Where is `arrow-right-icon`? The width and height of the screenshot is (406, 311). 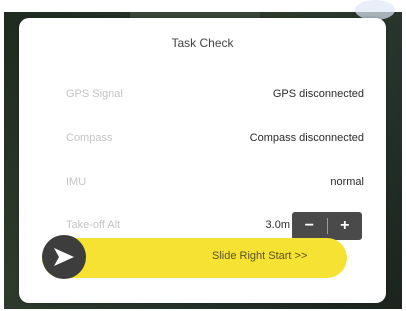
arrow-right-icon is located at coordinates (64, 257).